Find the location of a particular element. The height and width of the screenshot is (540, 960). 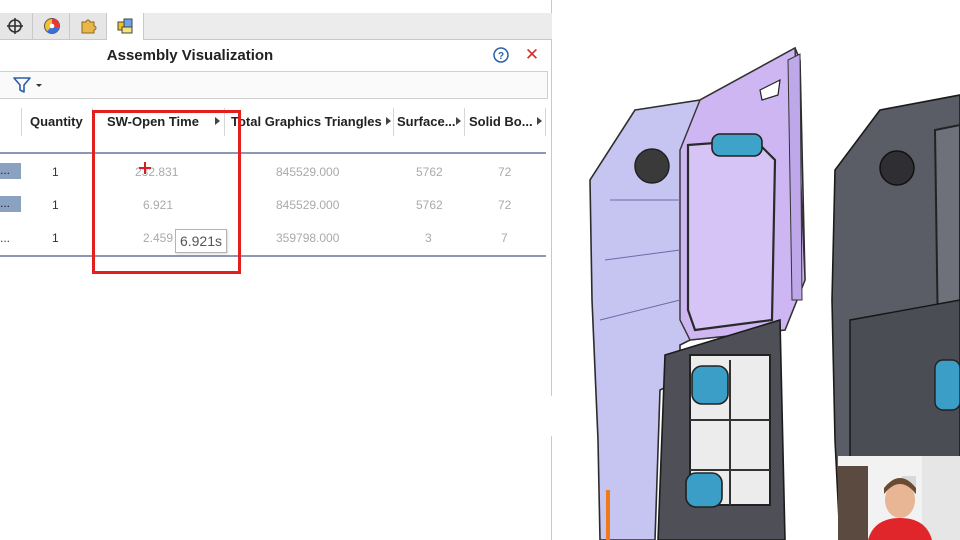

surfaces-cell: 3 is located at coordinates (428, 238).